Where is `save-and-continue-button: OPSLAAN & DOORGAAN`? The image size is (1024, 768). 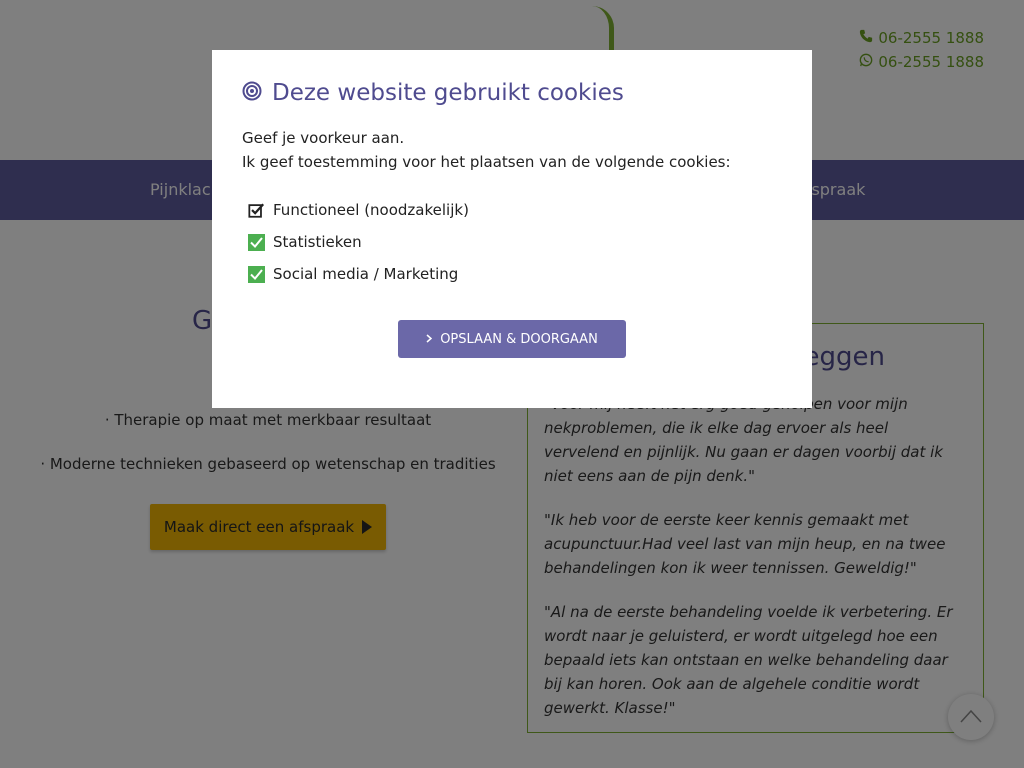
save-and-continue-button: OPSLAAN & DOORGAAN is located at coordinates (512, 339).